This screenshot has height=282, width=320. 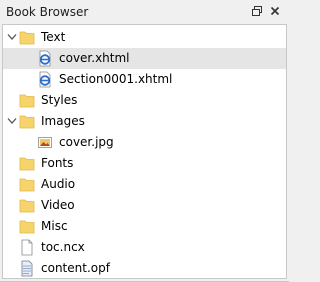 I want to click on panel-title: Book Browser, so click(x=47, y=12).